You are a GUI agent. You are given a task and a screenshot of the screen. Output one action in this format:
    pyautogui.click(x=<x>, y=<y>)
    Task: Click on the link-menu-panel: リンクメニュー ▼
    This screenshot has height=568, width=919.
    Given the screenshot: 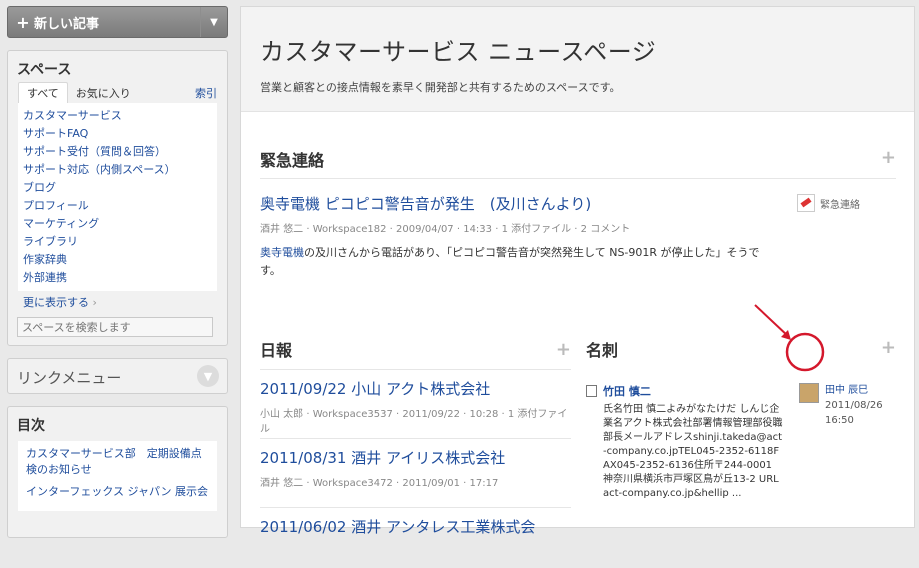 What is the action you would take?
    pyautogui.click(x=117, y=376)
    